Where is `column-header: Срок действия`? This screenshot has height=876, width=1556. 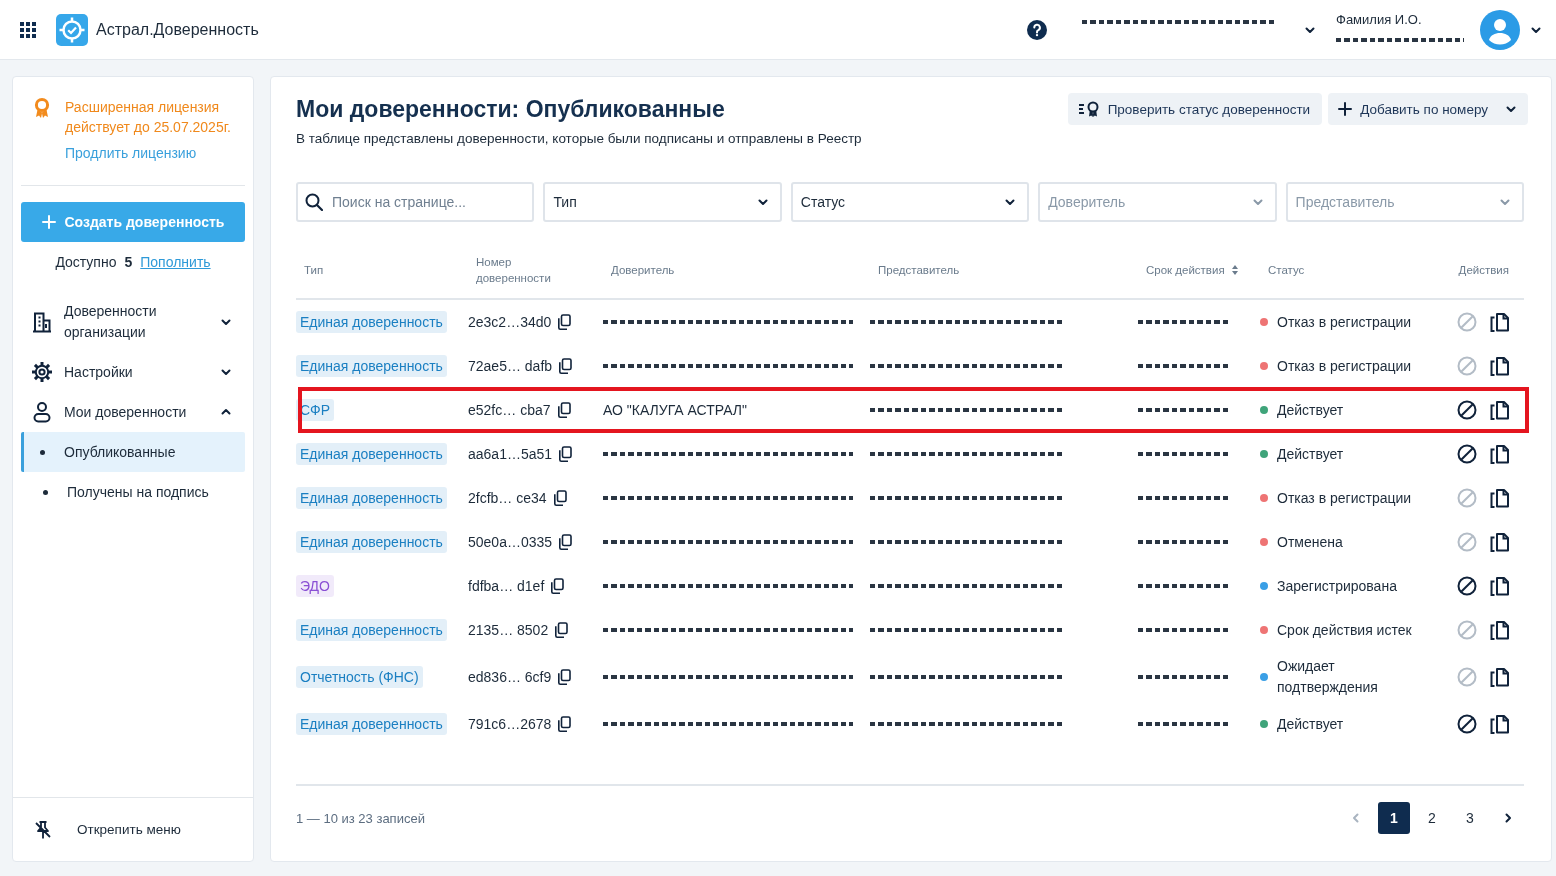
column-header: Срок действия is located at coordinates (1207, 270).